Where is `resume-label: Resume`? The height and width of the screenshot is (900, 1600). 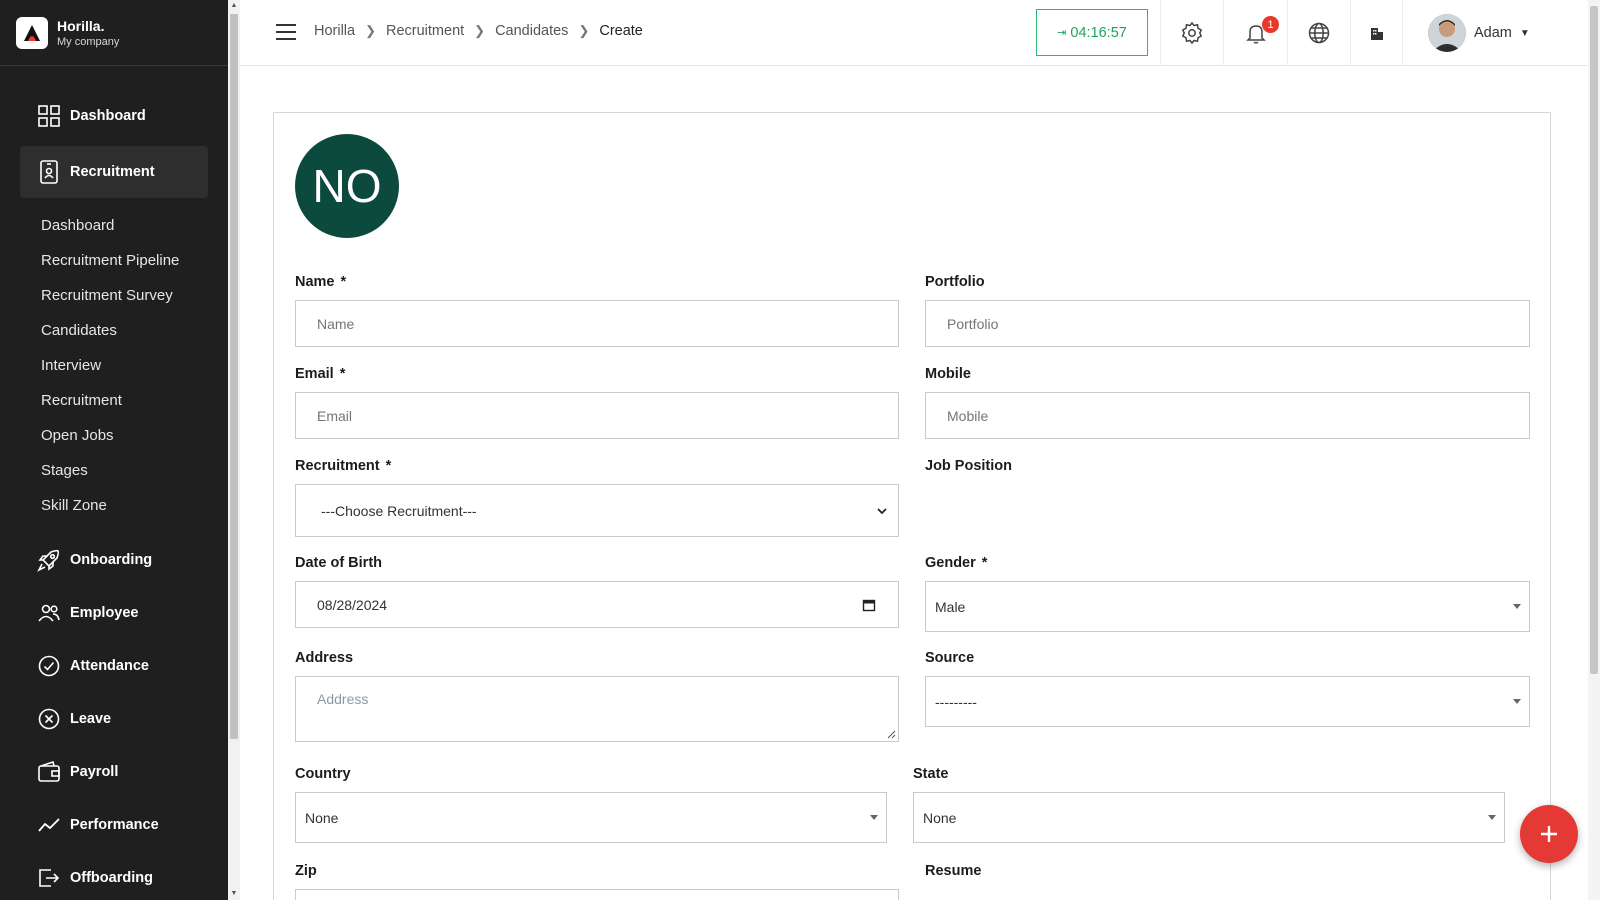 resume-label: Resume is located at coordinates (953, 871).